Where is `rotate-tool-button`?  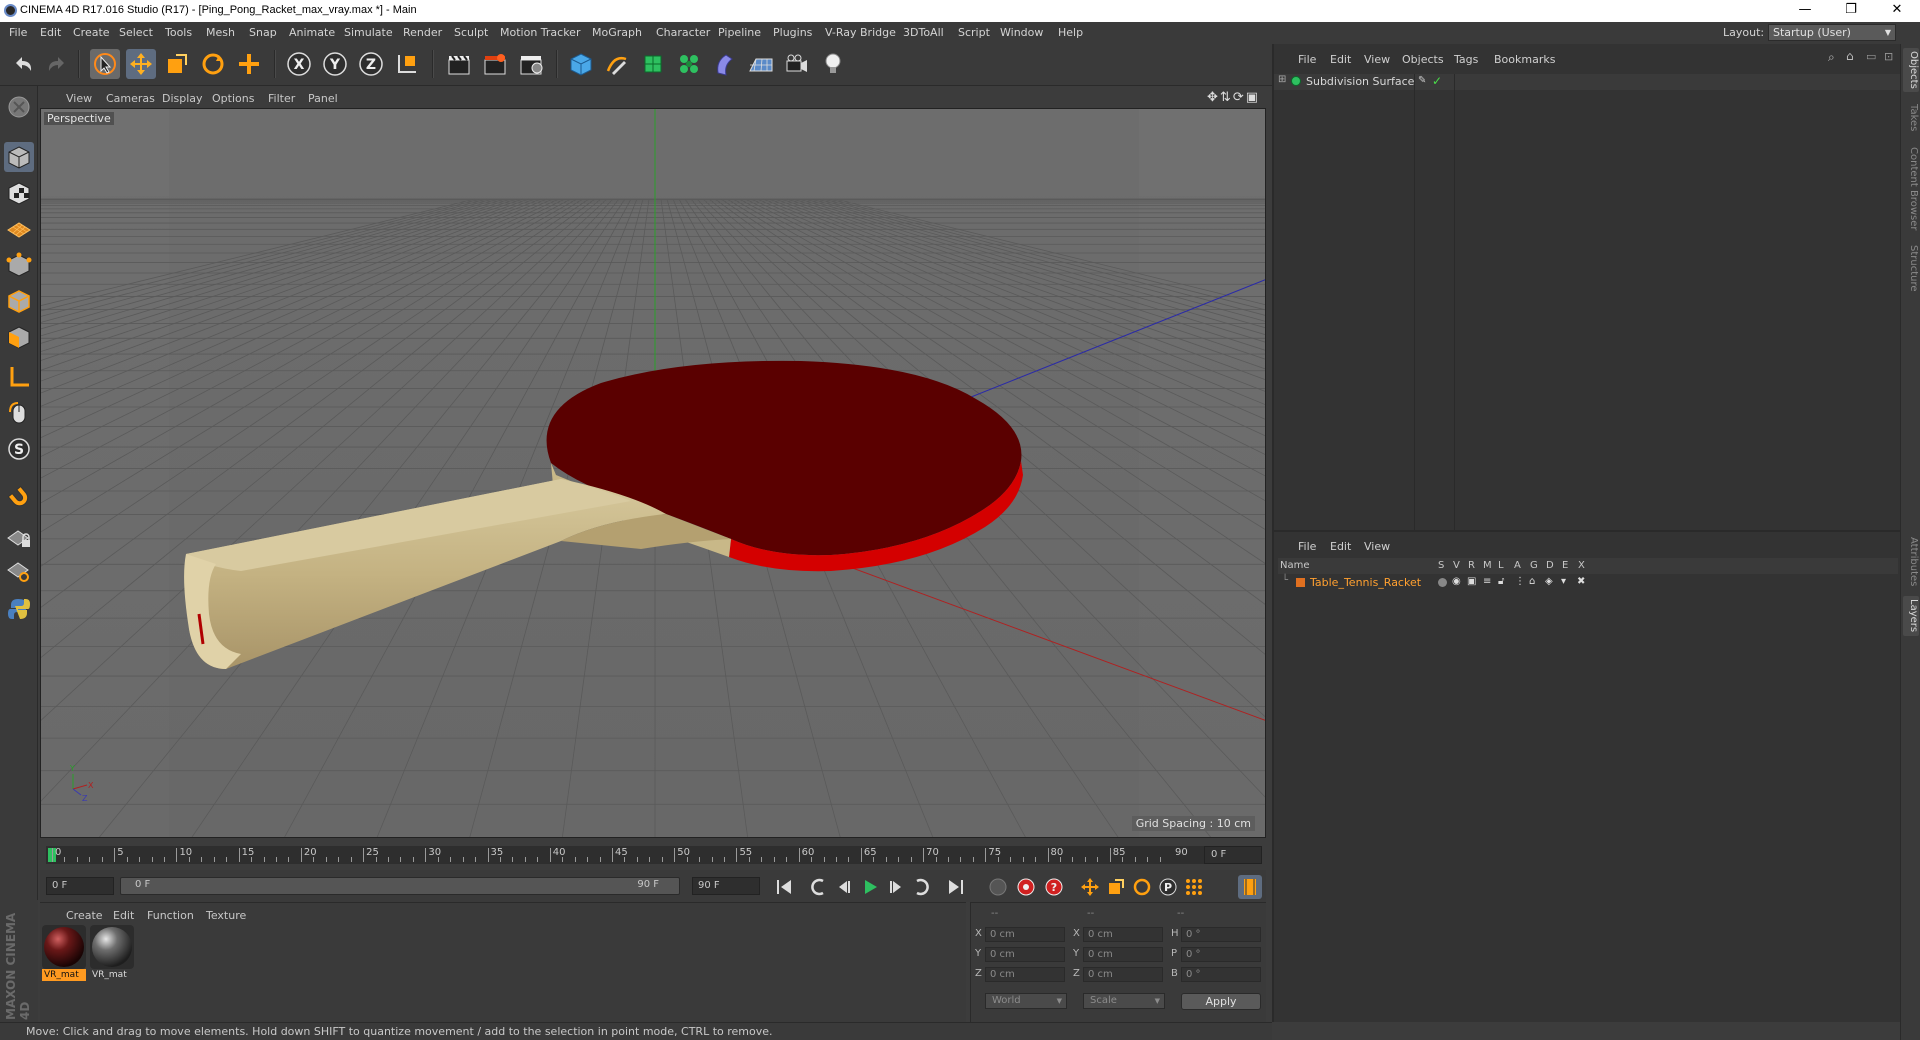 rotate-tool-button is located at coordinates (213, 64).